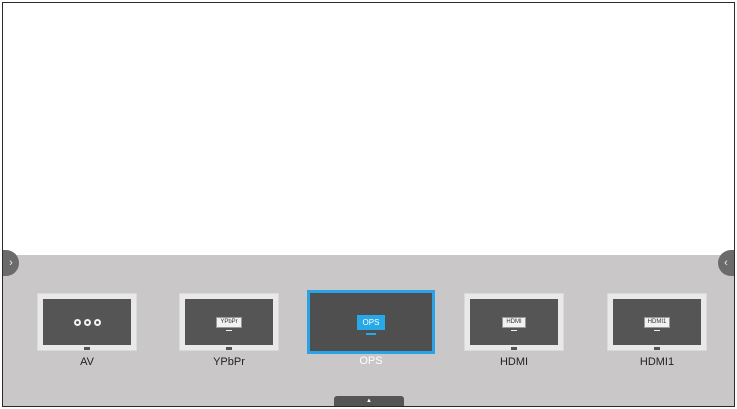 The image size is (737, 409). I want to click on source-label: AV, so click(87, 362).